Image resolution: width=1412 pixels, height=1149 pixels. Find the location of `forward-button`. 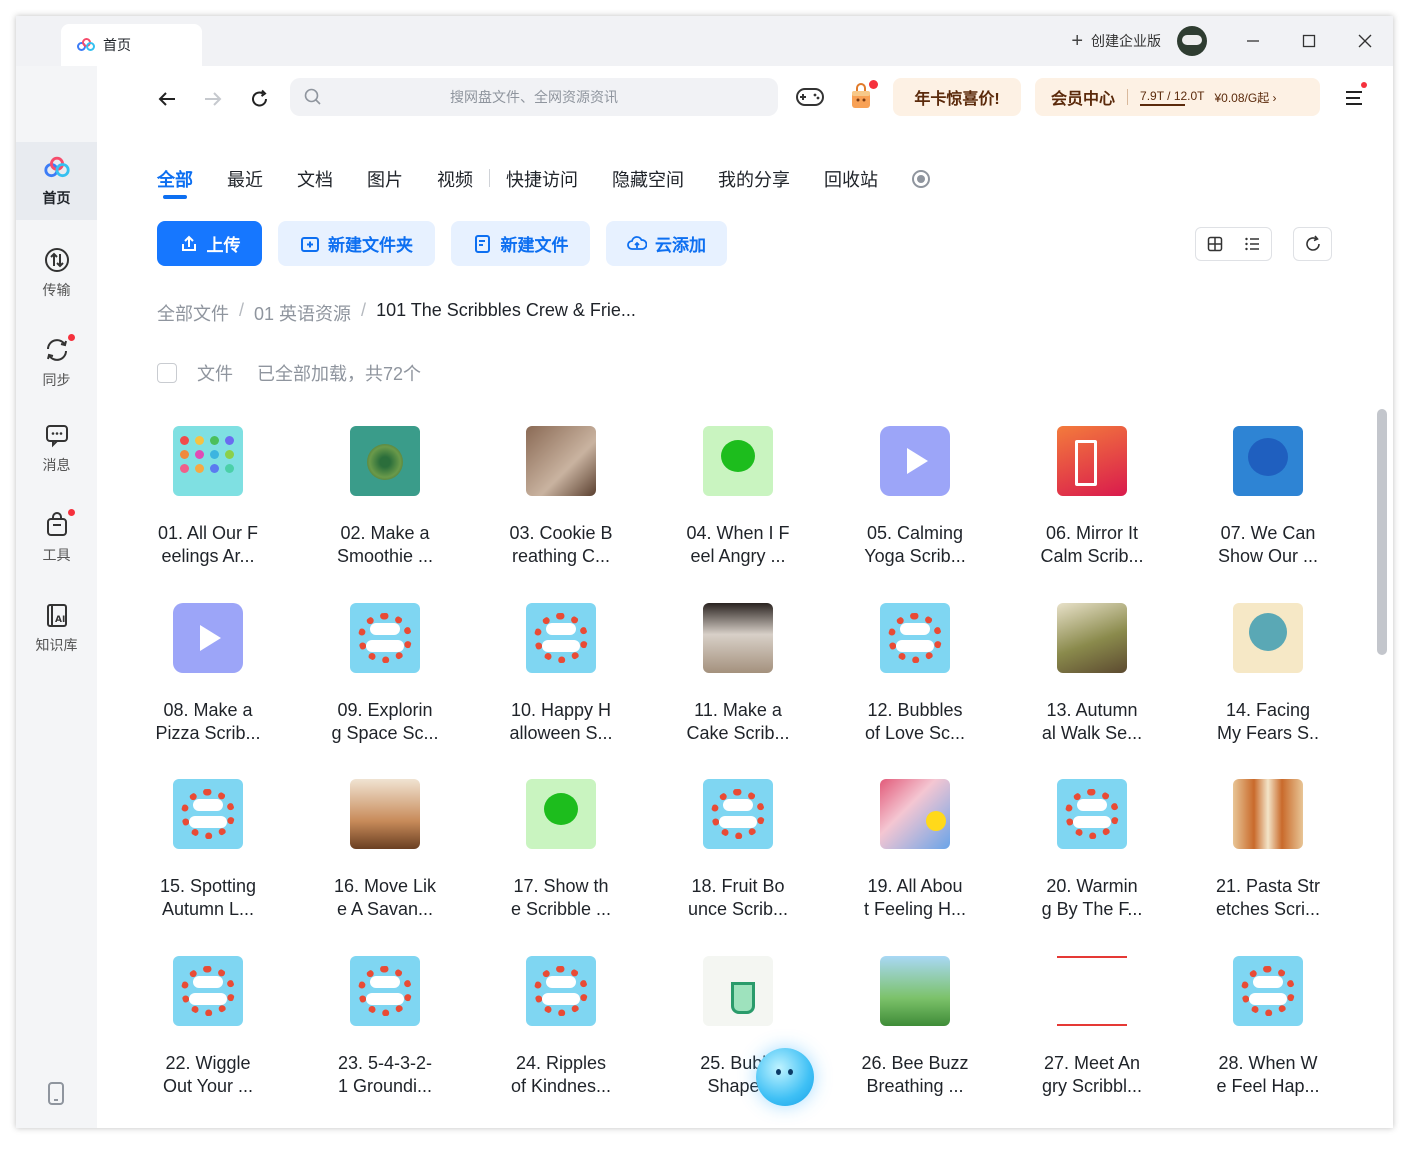

forward-button is located at coordinates (213, 99).